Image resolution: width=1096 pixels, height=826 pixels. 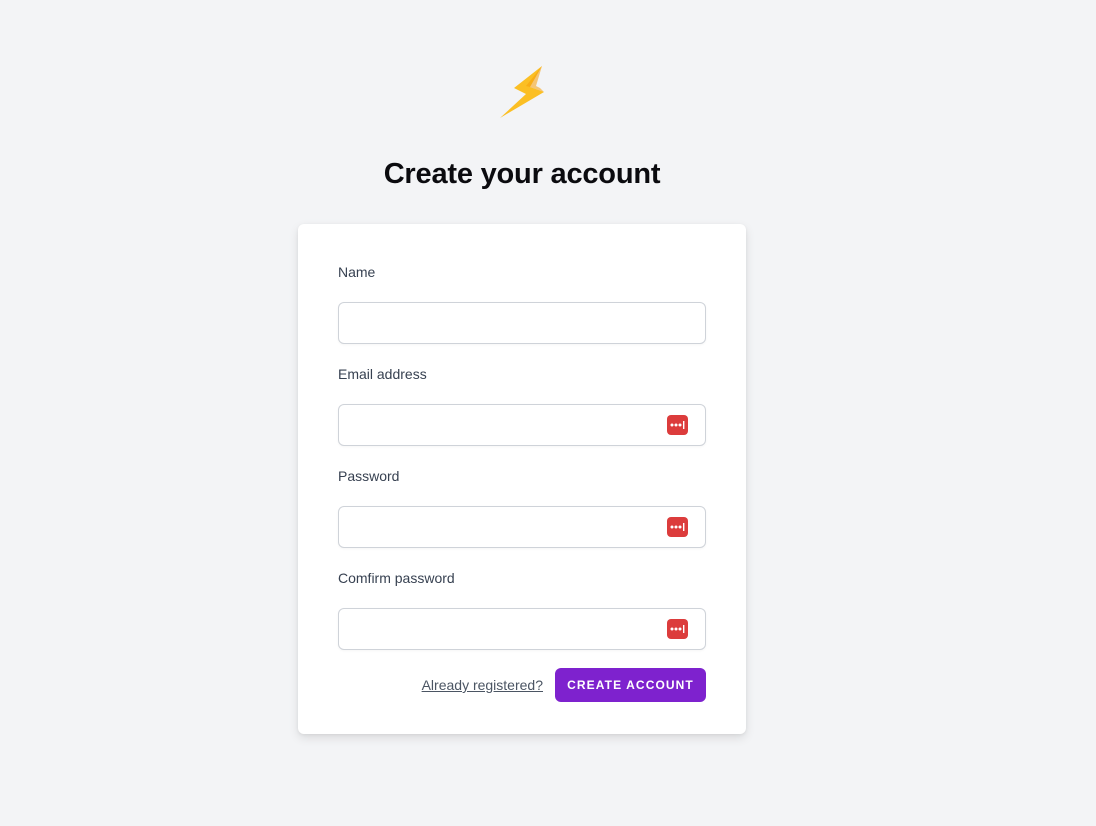 I want to click on email-field-group: Email address, so click(x=522, y=405).